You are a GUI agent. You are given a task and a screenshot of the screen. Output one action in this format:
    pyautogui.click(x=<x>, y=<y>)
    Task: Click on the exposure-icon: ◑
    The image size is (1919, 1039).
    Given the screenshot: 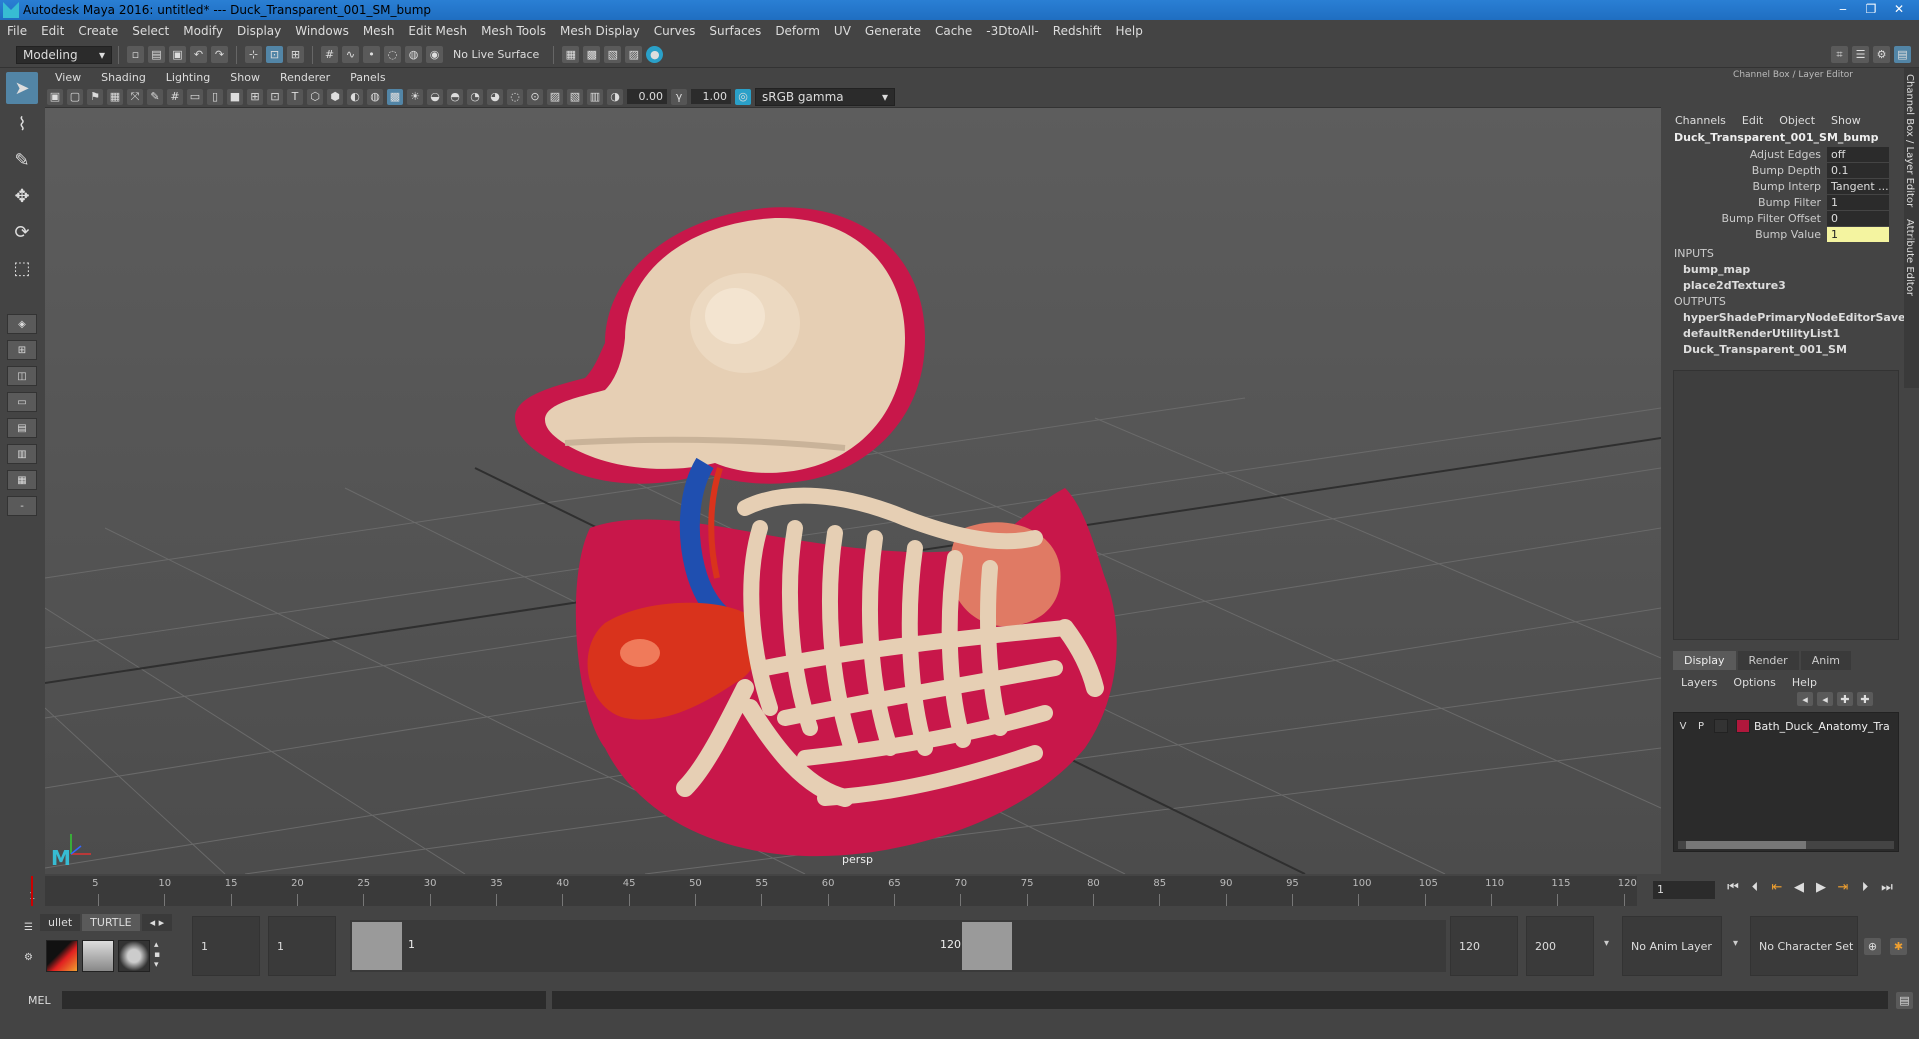 What is the action you would take?
    pyautogui.click(x=615, y=96)
    